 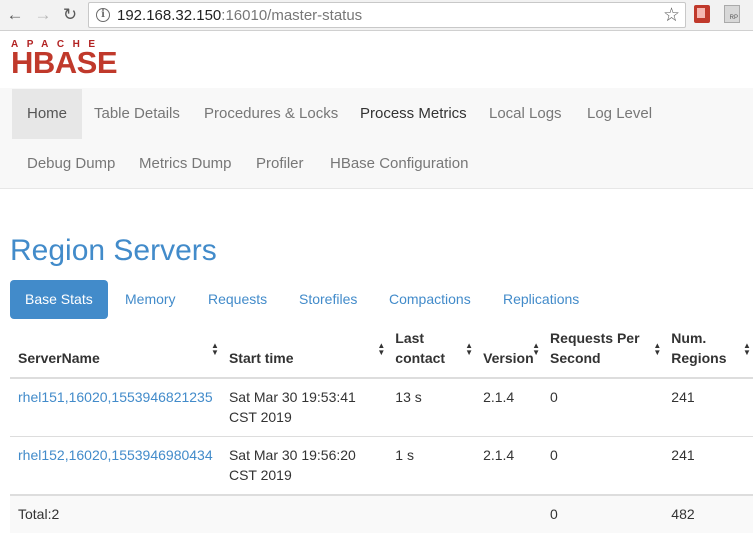 What do you see at coordinates (239, 15) in the screenshot?
I see `url-text: 192.168.32.150:16010/master-status` at bounding box center [239, 15].